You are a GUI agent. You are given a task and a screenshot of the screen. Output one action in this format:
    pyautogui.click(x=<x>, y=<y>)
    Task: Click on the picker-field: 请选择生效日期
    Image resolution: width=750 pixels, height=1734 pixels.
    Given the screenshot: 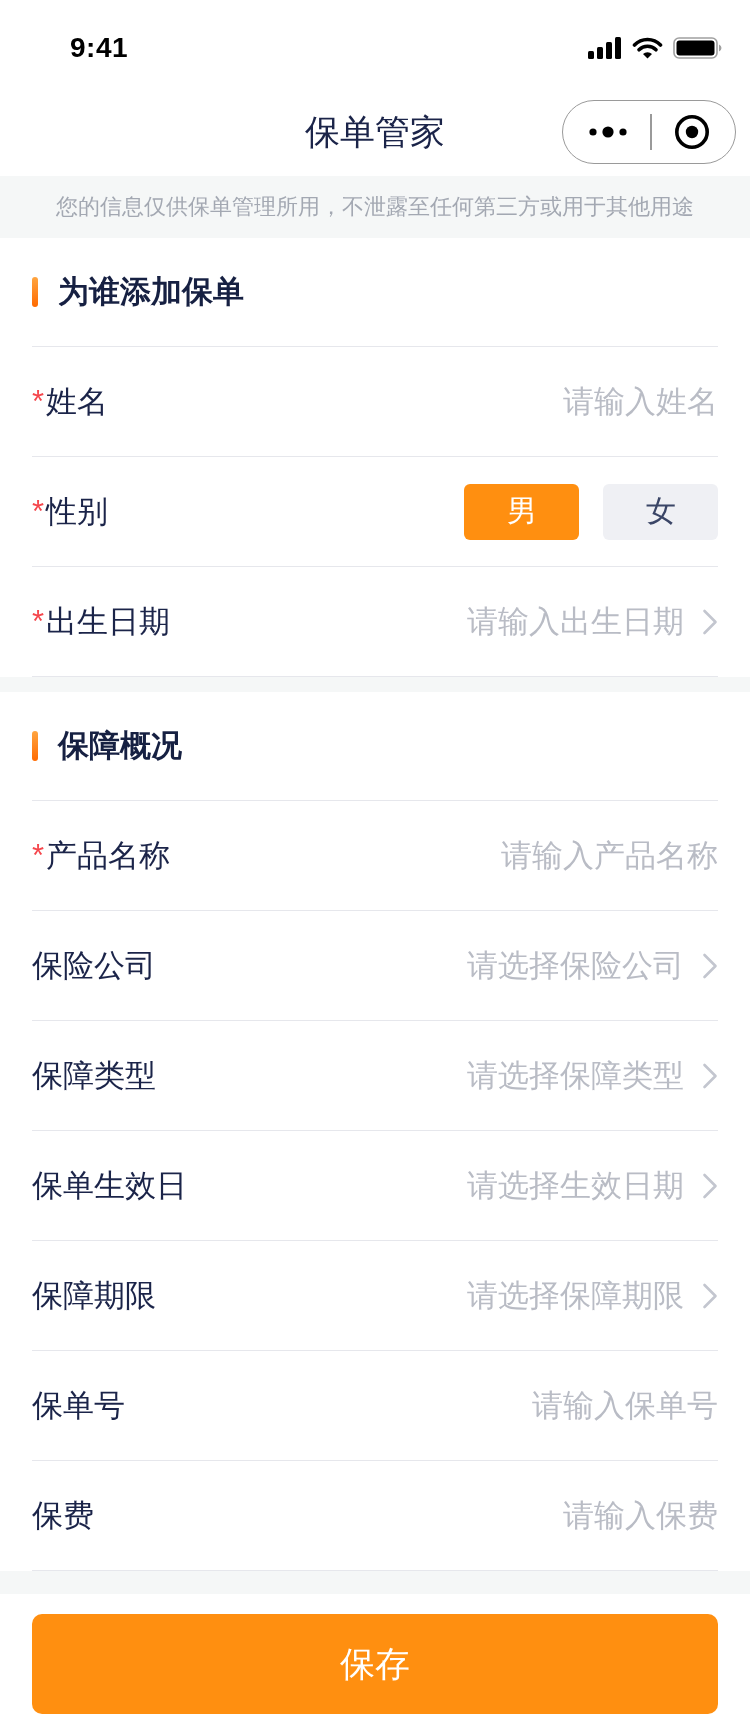 What is the action you would take?
    pyautogui.click(x=445, y=1185)
    